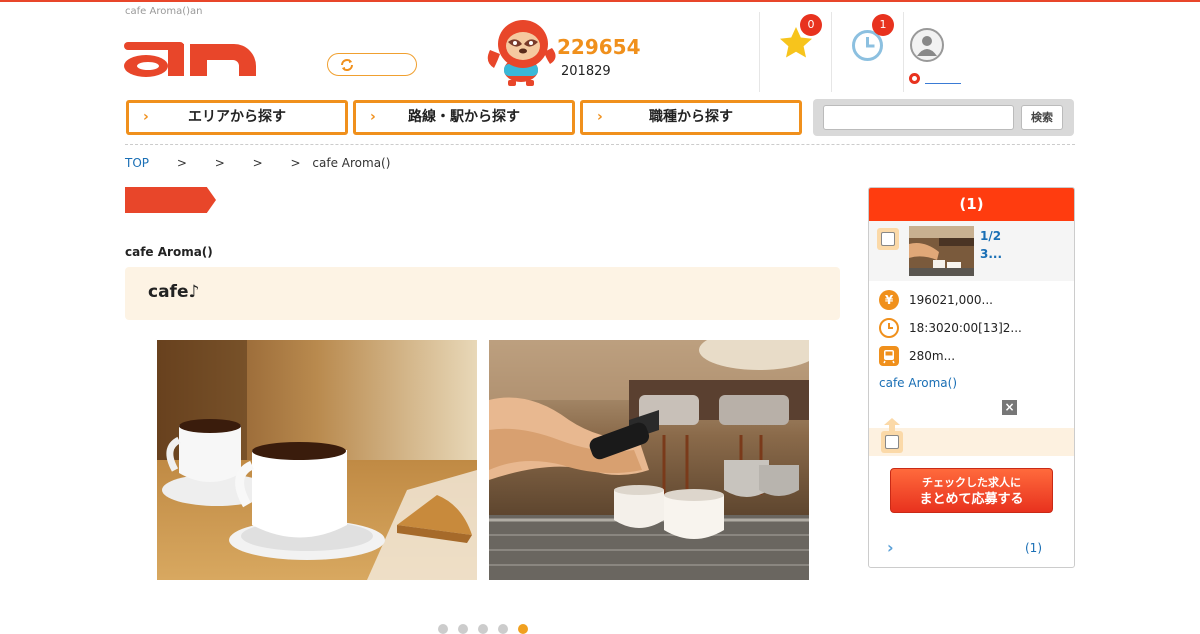 This screenshot has width=1200, height=634. I want to click on nav-route-label: 路線・駅から探す, so click(464, 117).